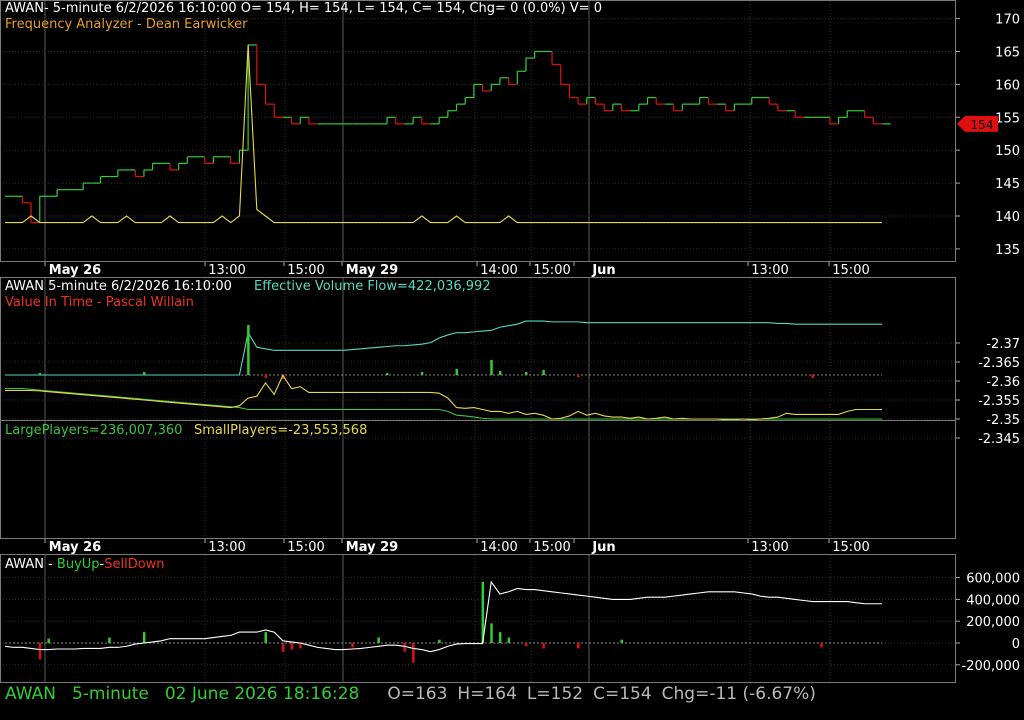 The width and height of the screenshot is (1024, 720). Describe the element at coordinates (1007, 151) in the screenshot. I see `y-axis-tick-label: 150` at that location.